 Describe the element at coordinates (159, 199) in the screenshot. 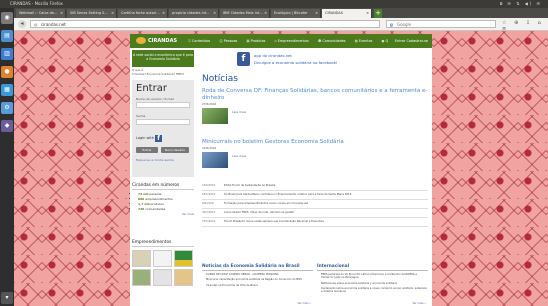

I see `stats-label: empreendimentos` at that location.